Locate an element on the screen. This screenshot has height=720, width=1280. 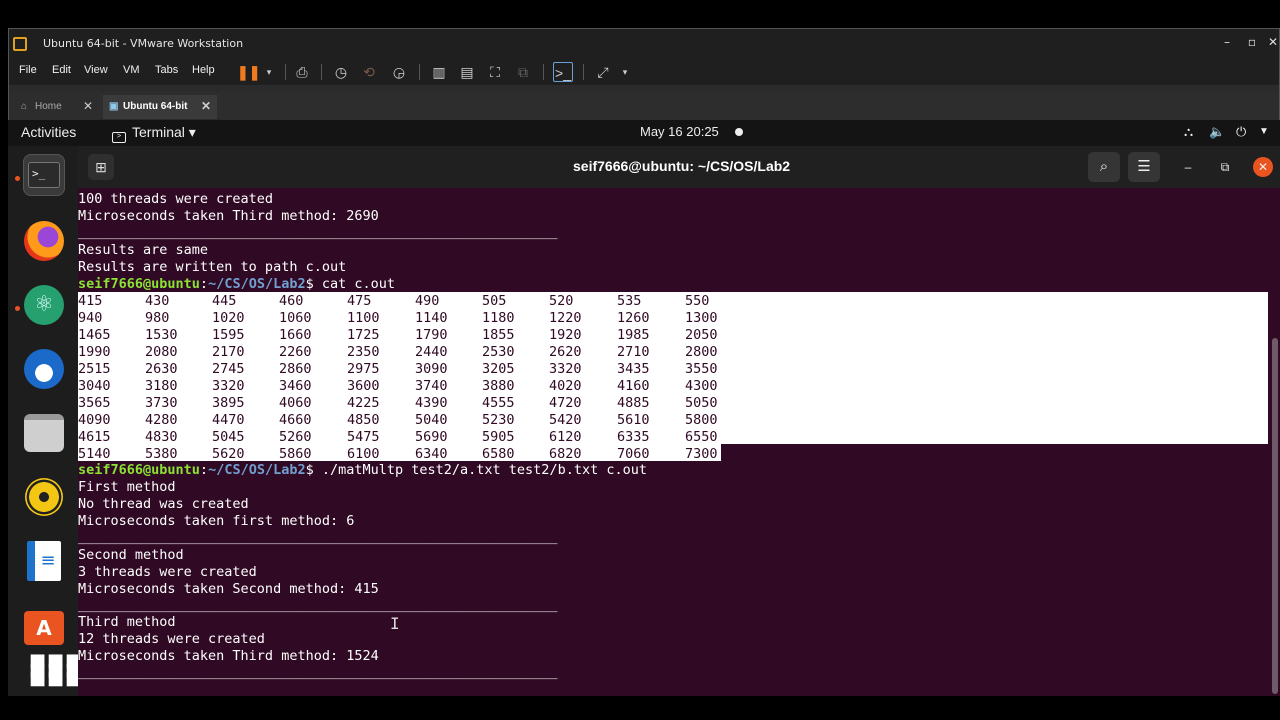
snapshot-icon: ◷ is located at coordinates (341, 72).